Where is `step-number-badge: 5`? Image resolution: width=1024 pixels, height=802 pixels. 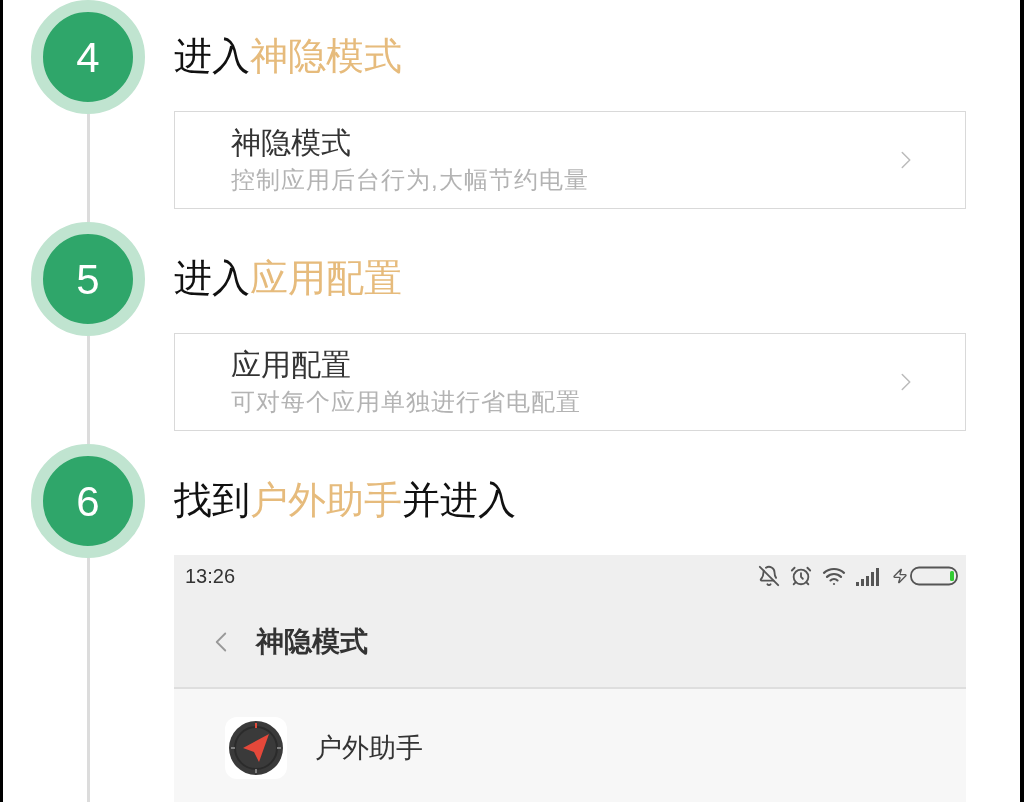 step-number-badge: 5 is located at coordinates (88, 279).